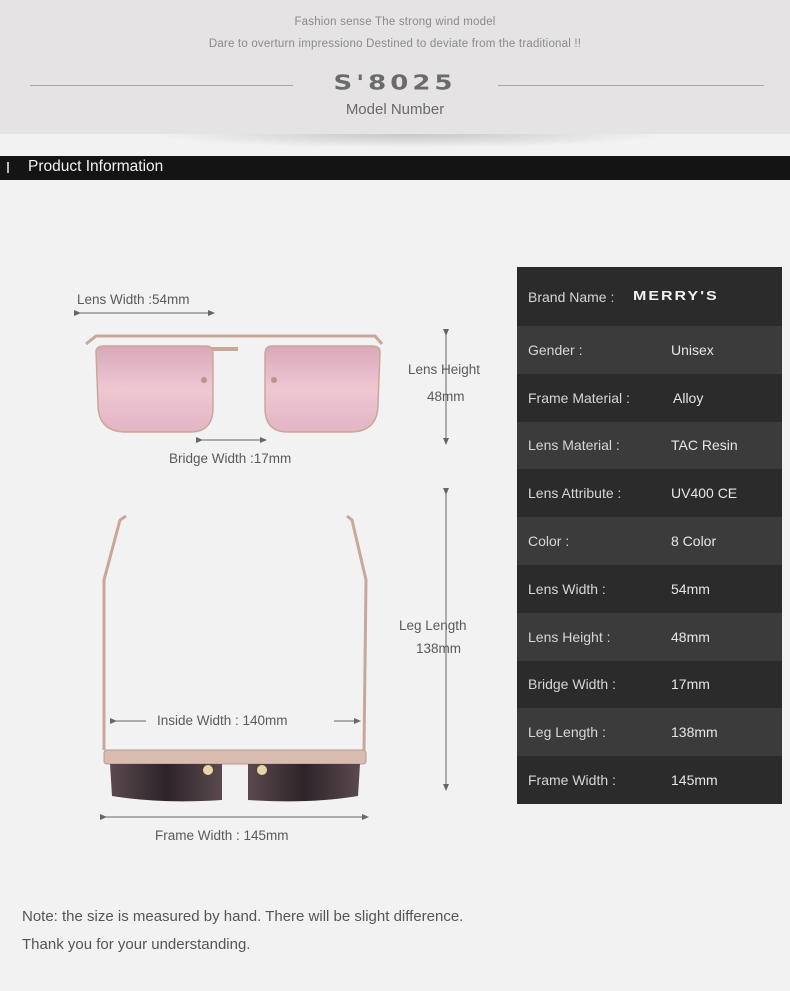 The height and width of the screenshot is (991, 790). I want to click on spec-value: Alloy, so click(688, 397).